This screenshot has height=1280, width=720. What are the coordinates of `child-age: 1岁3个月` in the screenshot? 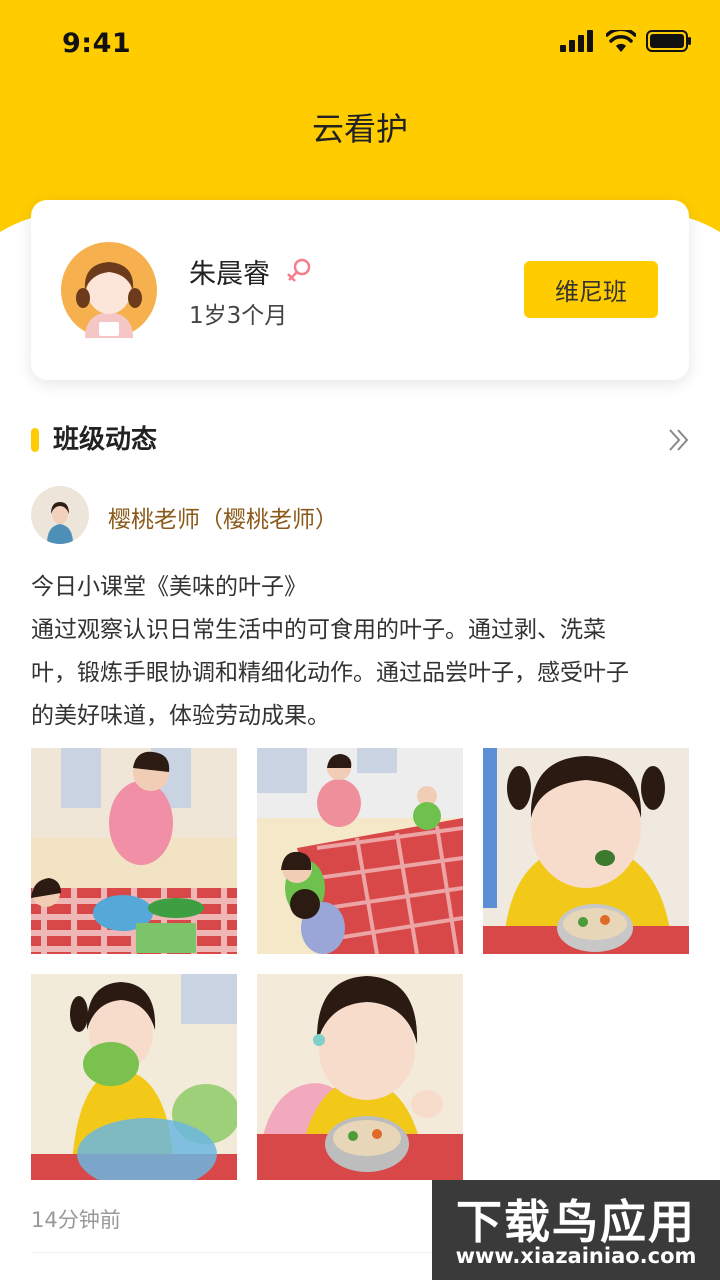 It's located at (238, 316).